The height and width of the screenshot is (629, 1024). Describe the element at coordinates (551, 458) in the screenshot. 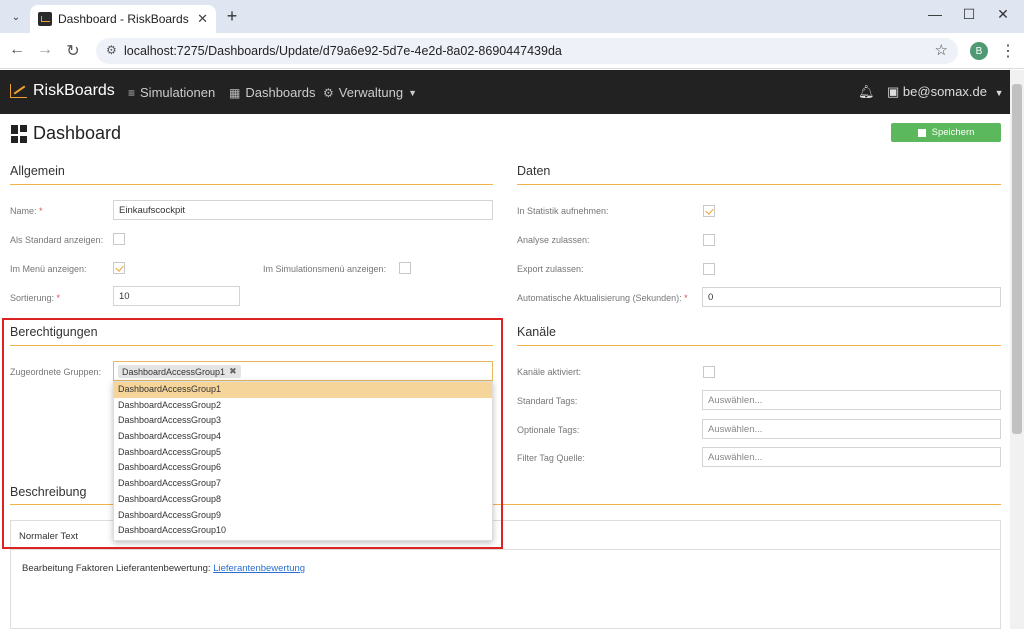

I see `filter-tag-label: Filter Tag Quelle:` at that location.